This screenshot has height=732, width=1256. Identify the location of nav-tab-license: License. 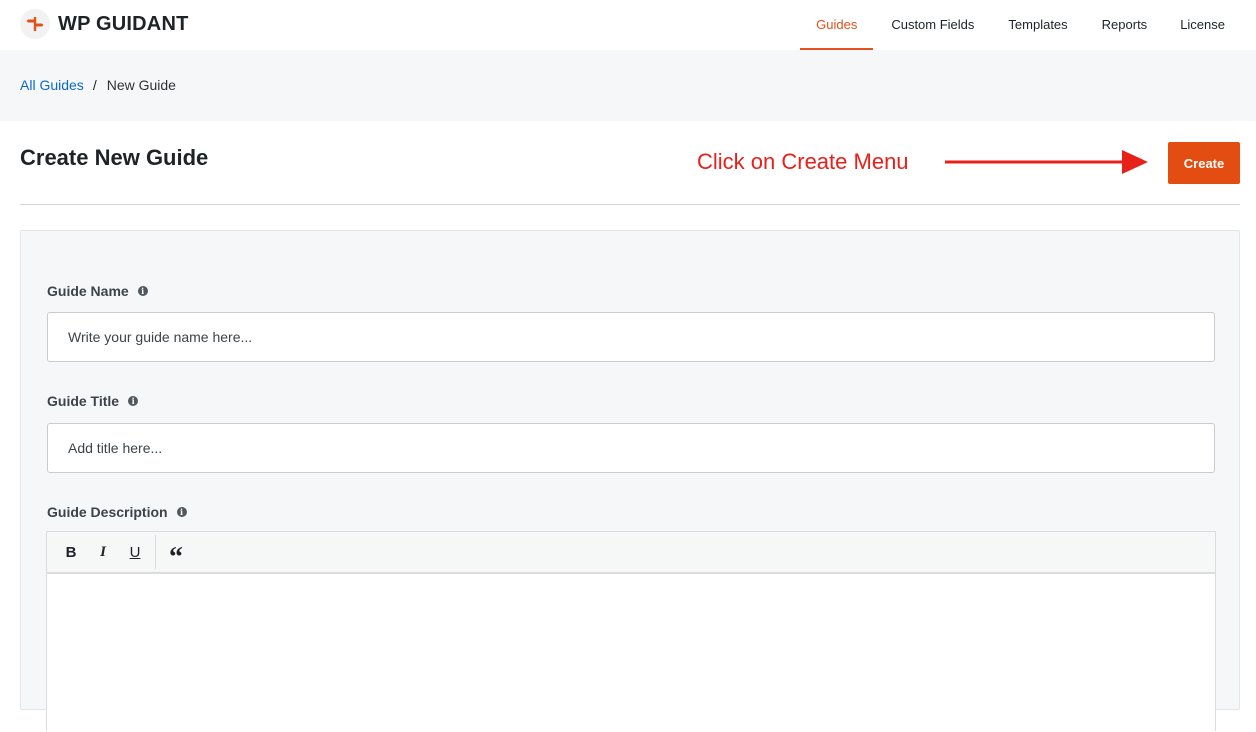
(1202, 25).